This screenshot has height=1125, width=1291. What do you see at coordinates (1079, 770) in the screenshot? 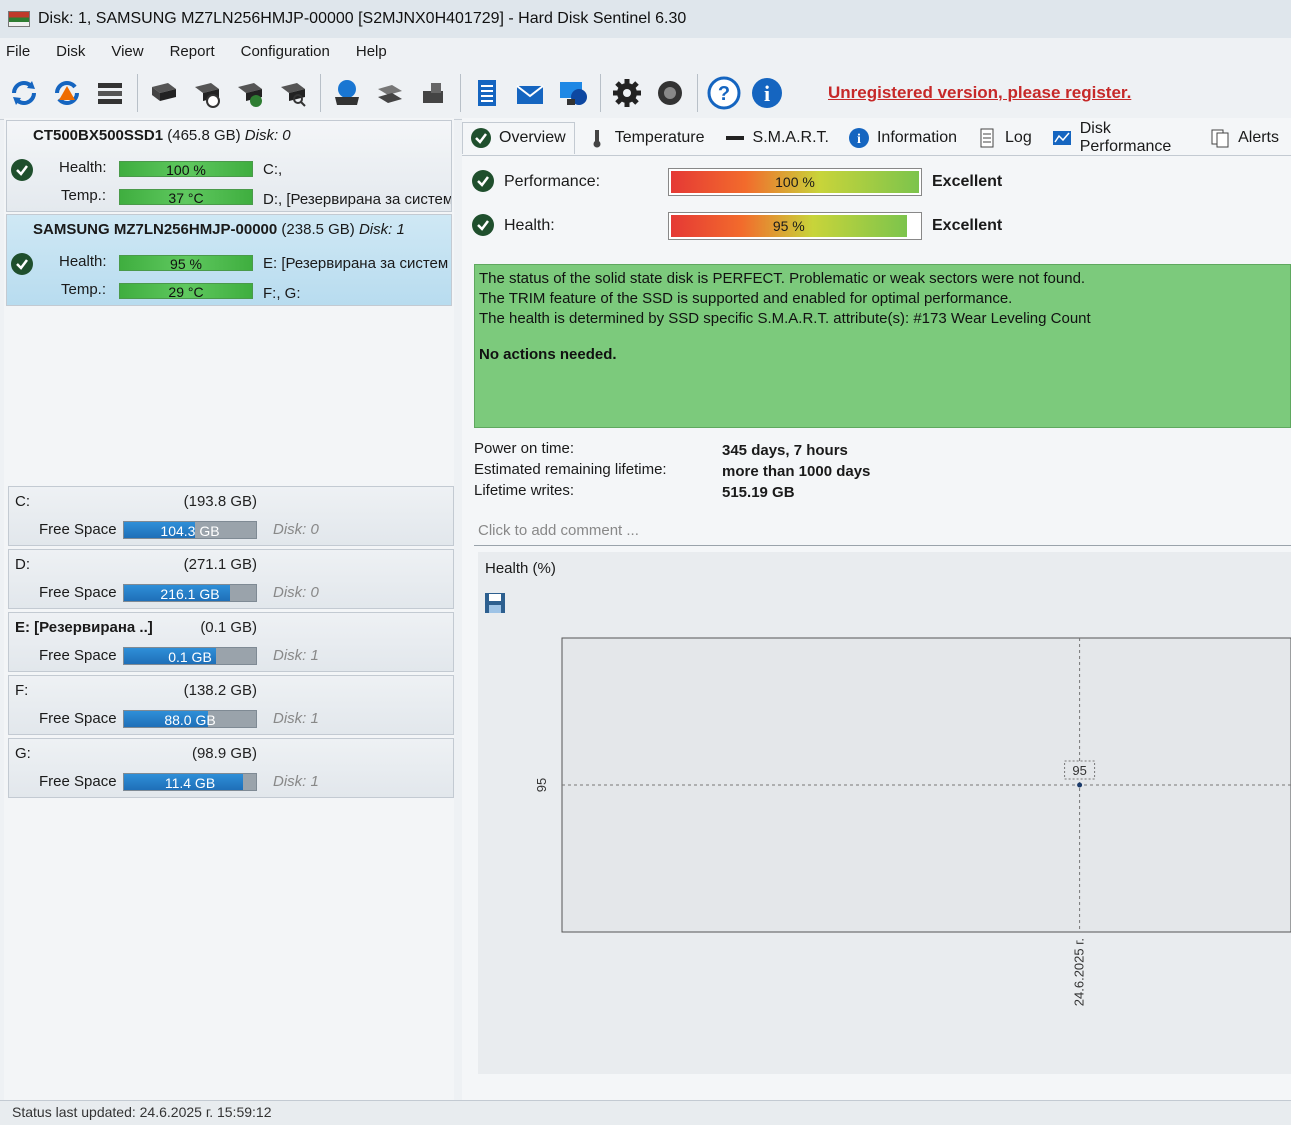
I see `data-label: 95` at bounding box center [1079, 770].